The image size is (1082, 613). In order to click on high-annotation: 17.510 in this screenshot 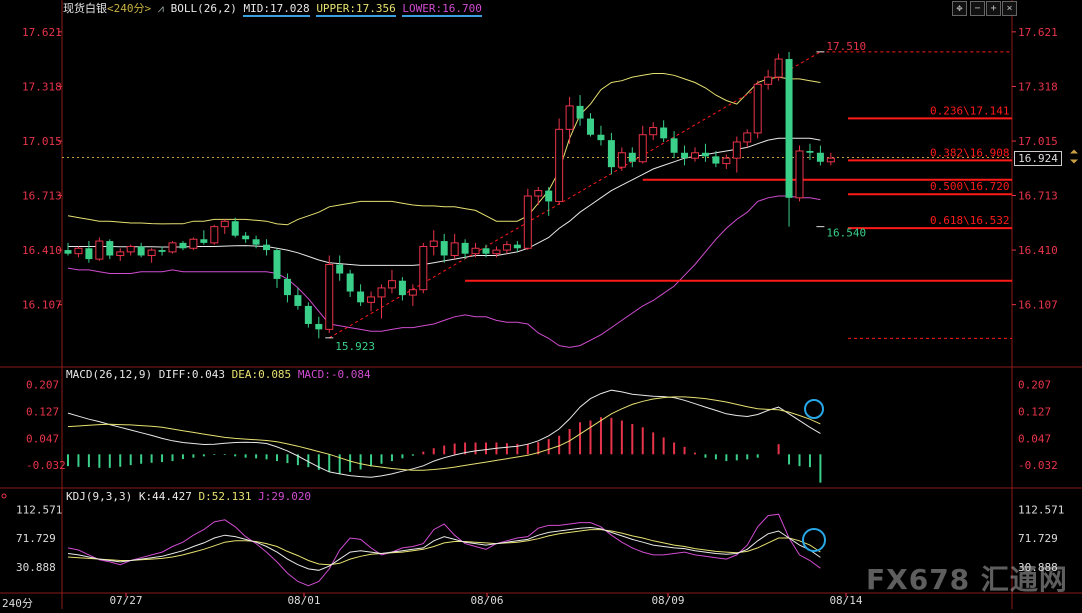, I will do `click(846, 46)`.